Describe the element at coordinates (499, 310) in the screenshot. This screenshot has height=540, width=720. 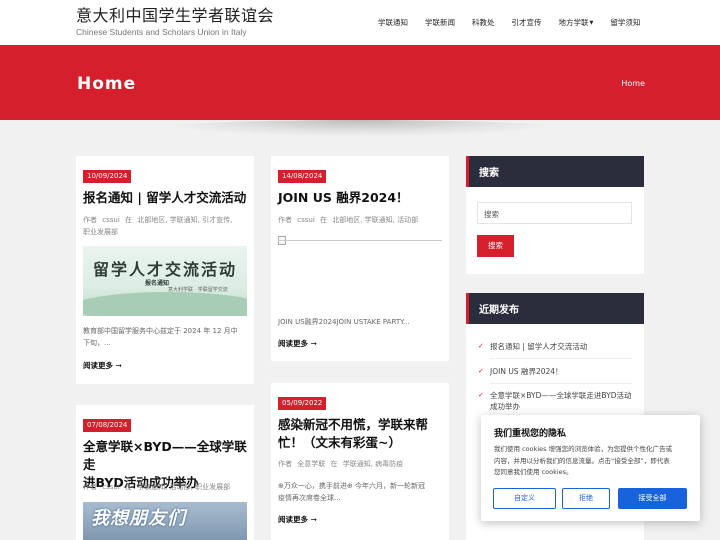
I see `widget-heading-label: 近期发布` at that location.